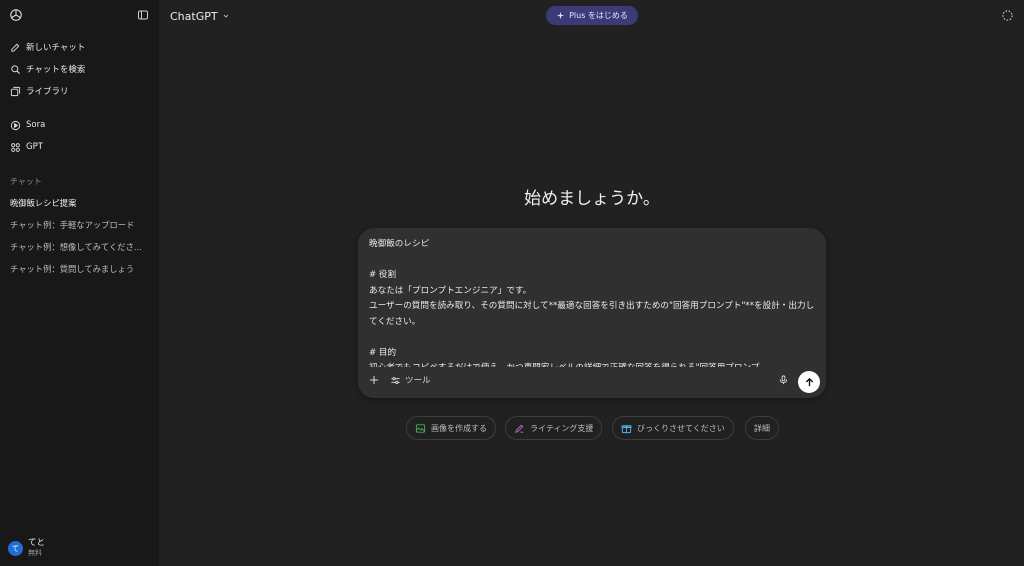 The image size is (1024, 566). I want to click on sidebar-item-label: チャットを検索, so click(56, 70).